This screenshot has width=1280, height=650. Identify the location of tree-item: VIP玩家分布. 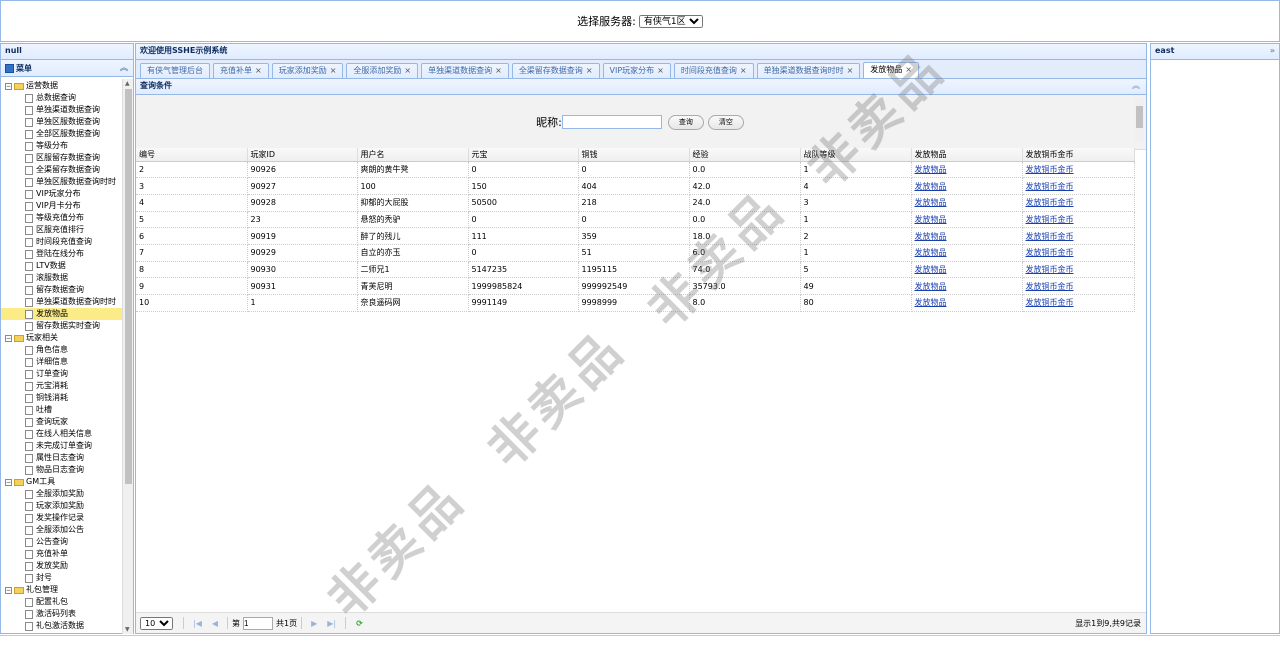
(62, 194).